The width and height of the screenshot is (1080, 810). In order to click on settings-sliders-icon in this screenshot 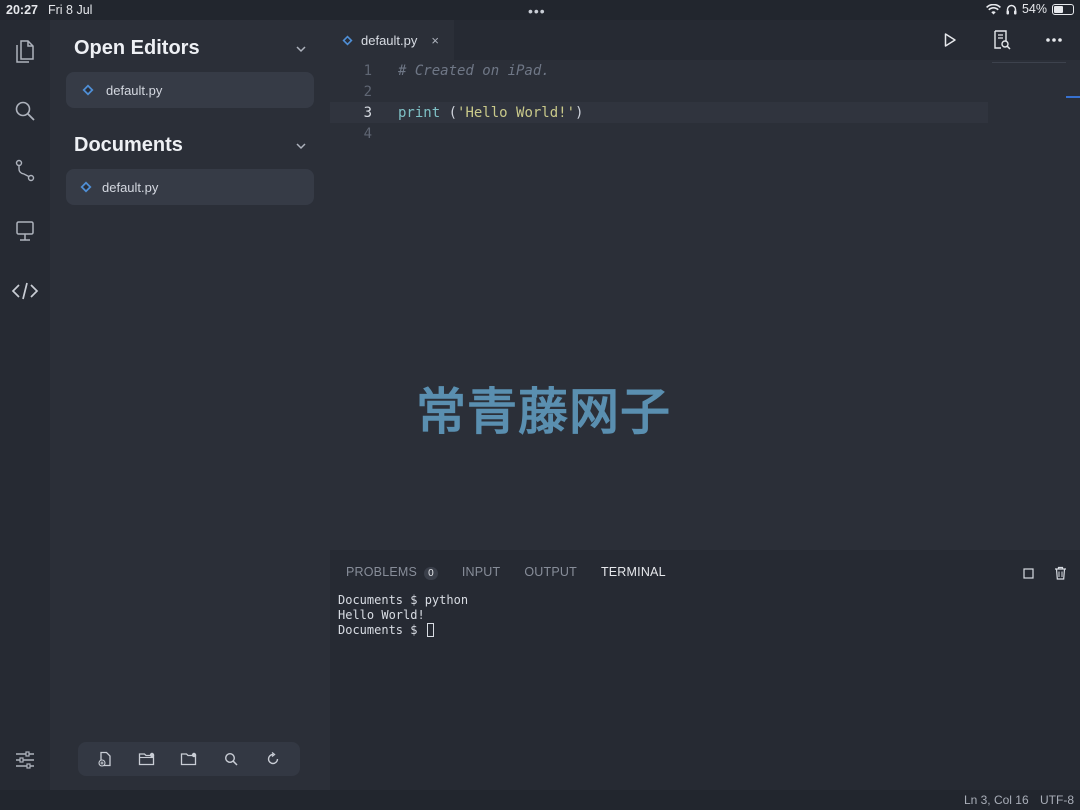, I will do `click(25, 760)`.